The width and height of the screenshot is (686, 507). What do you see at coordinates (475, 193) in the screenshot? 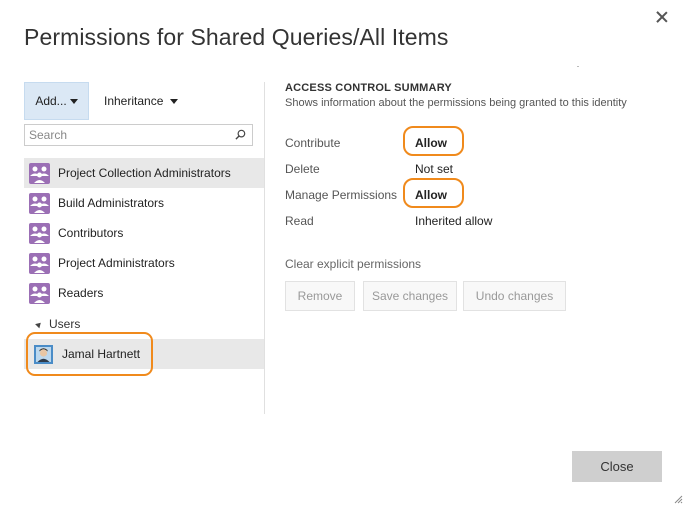
I see `permission-row: Manage Permissions Allow` at bounding box center [475, 193].